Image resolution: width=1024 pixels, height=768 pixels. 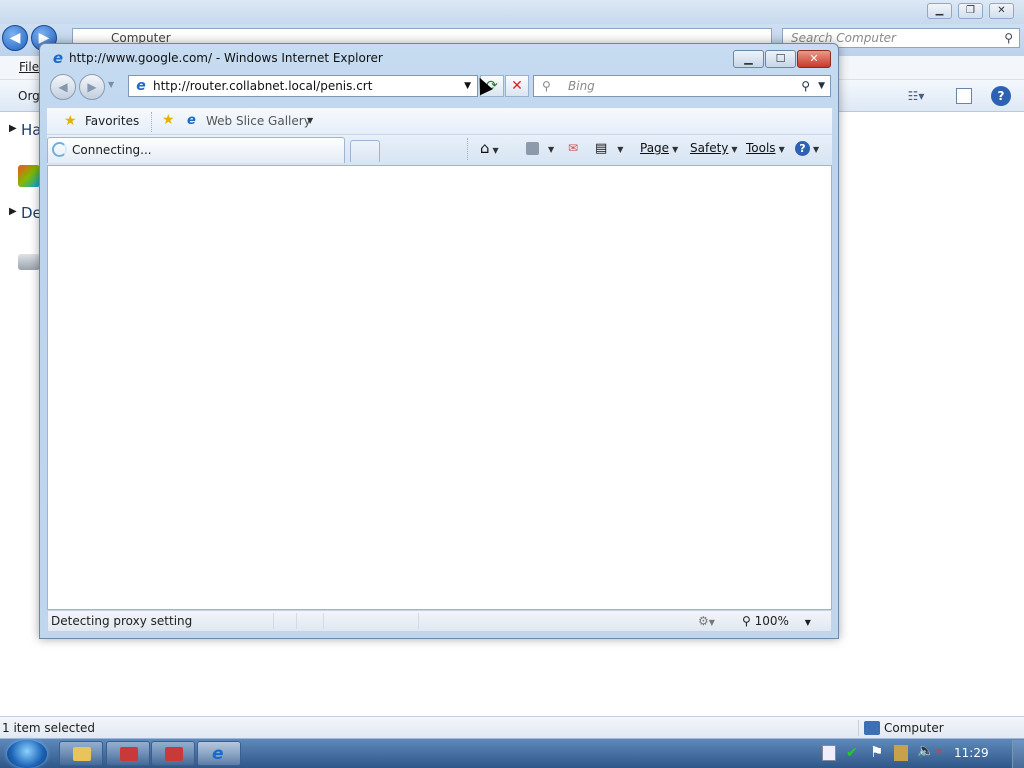 I want to click on views-icon: ☷▾, so click(x=916, y=96).